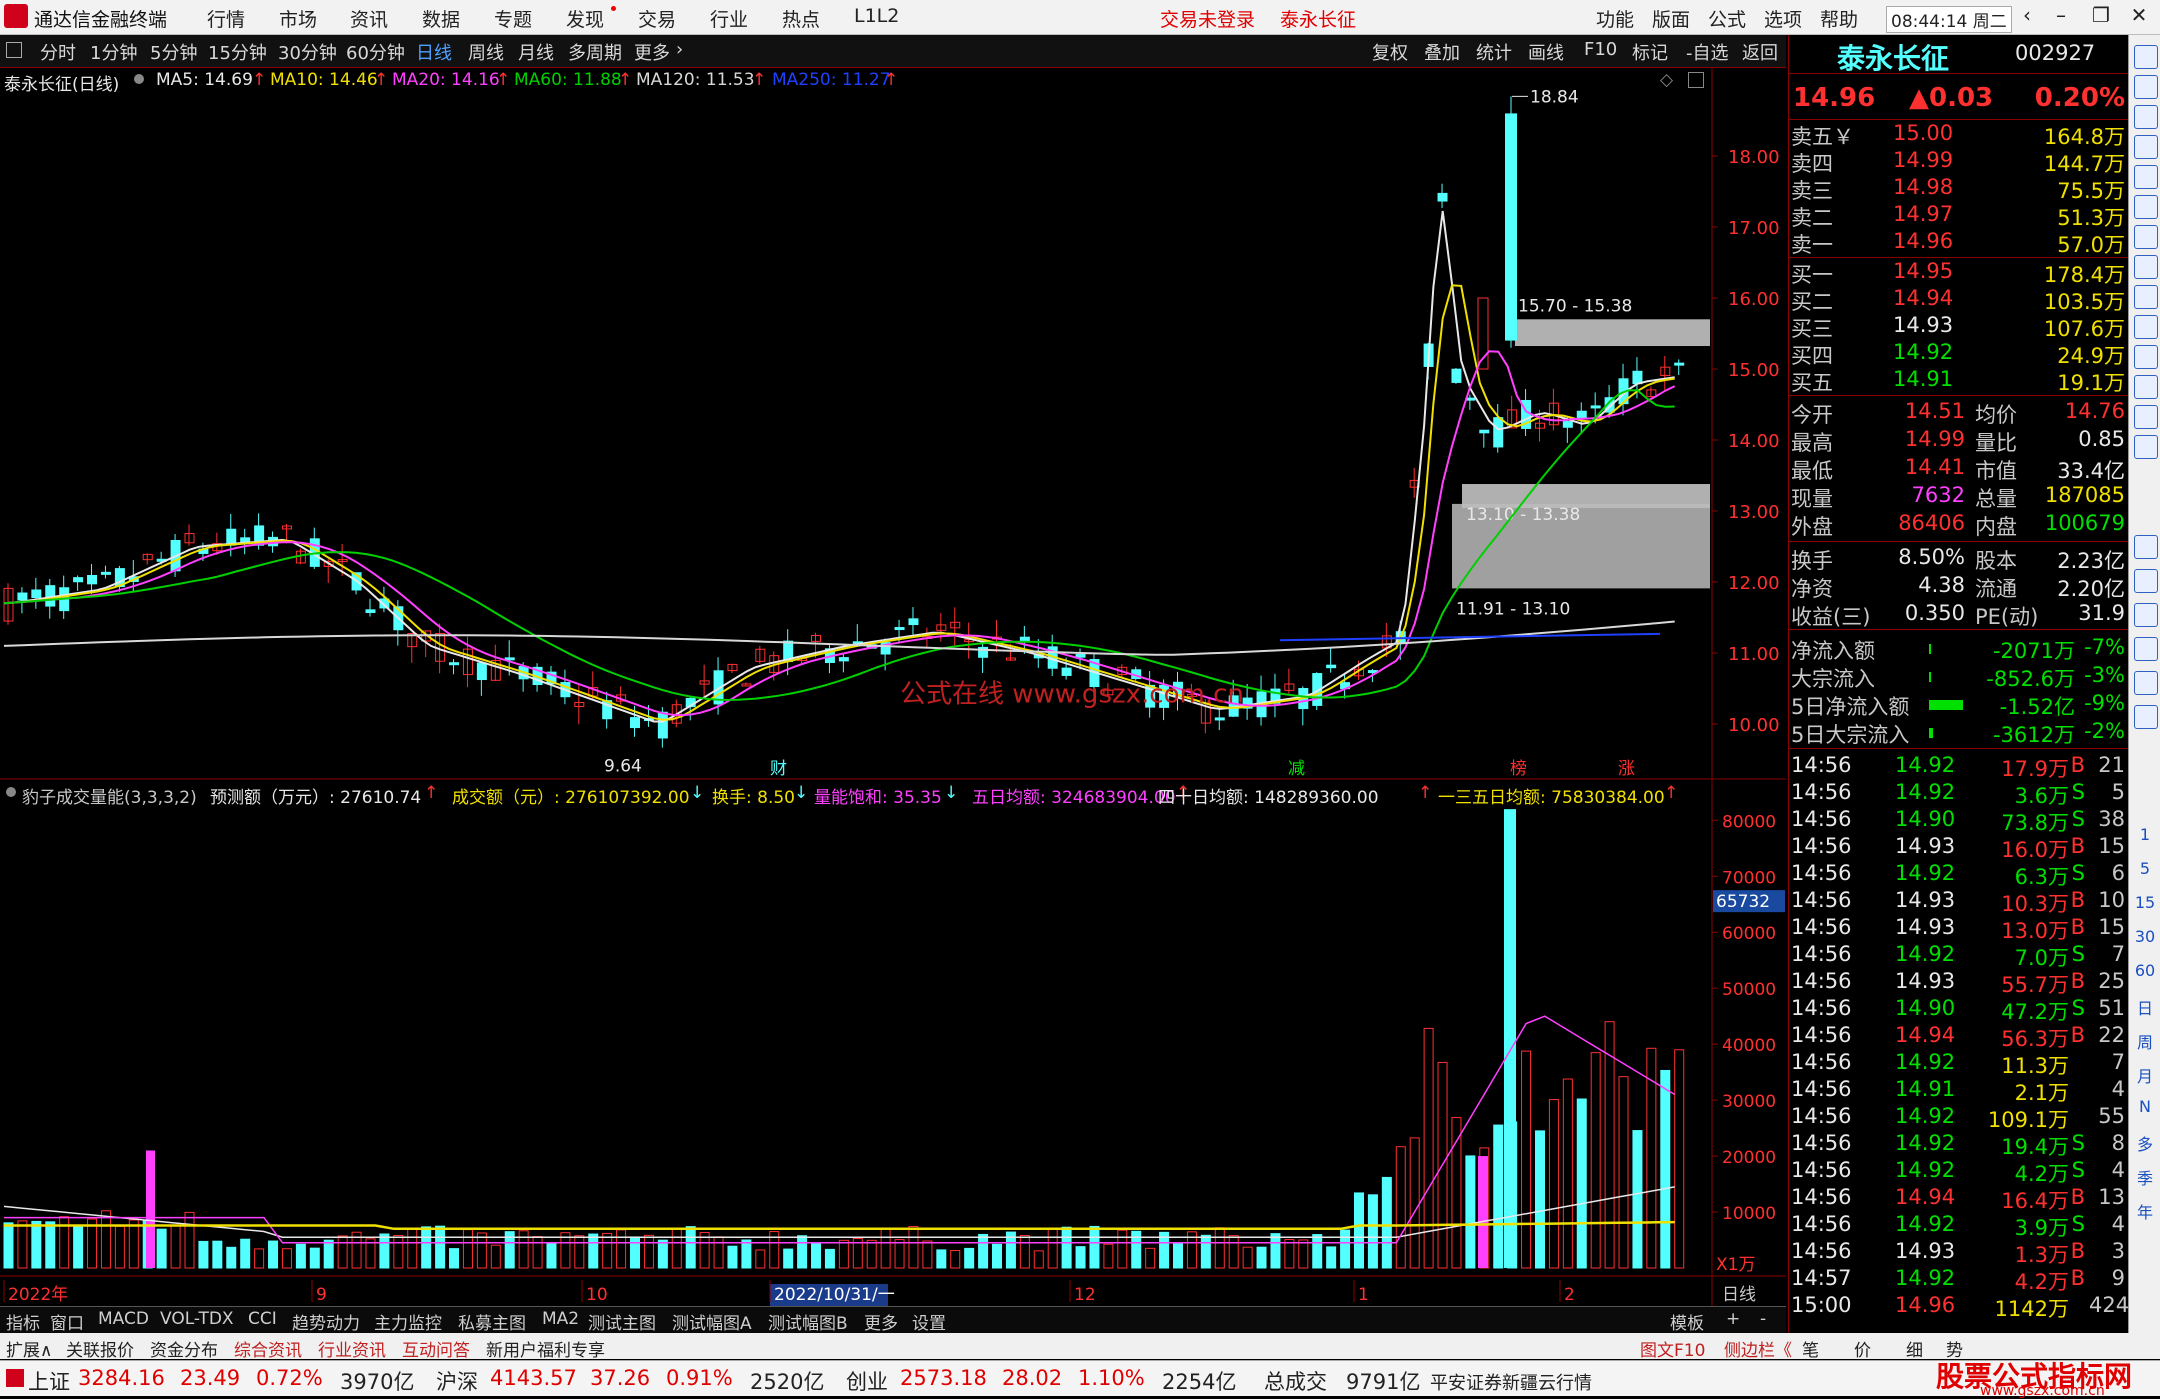 The width and height of the screenshot is (2160, 1399). What do you see at coordinates (268, 1348) in the screenshot?
I see `tab-composite-news: 综合资讯` at bounding box center [268, 1348].